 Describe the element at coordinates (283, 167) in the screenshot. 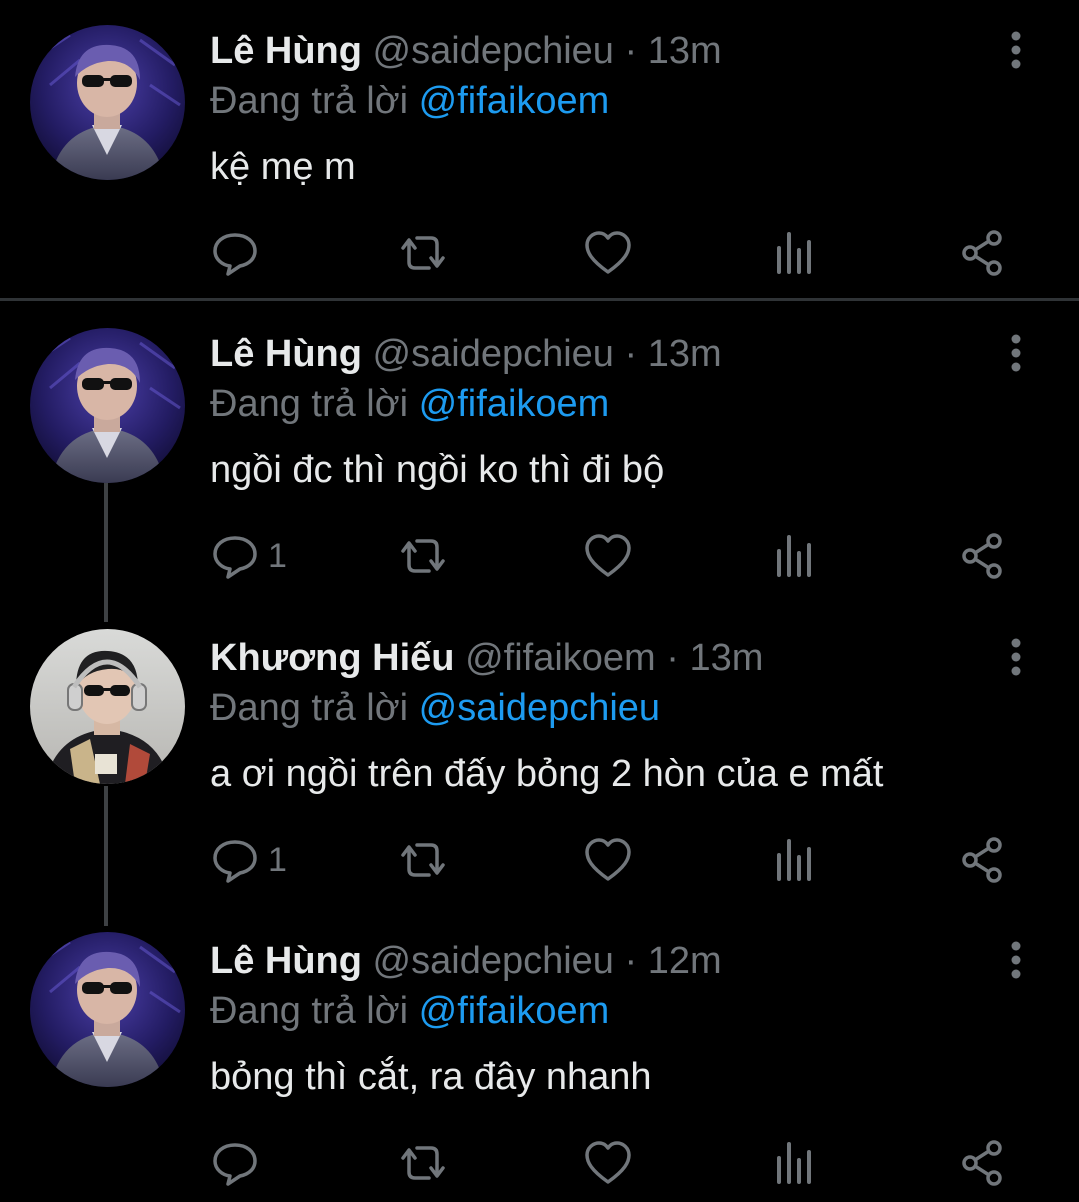

I see `tweet-text: kệ mẹ m` at that location.